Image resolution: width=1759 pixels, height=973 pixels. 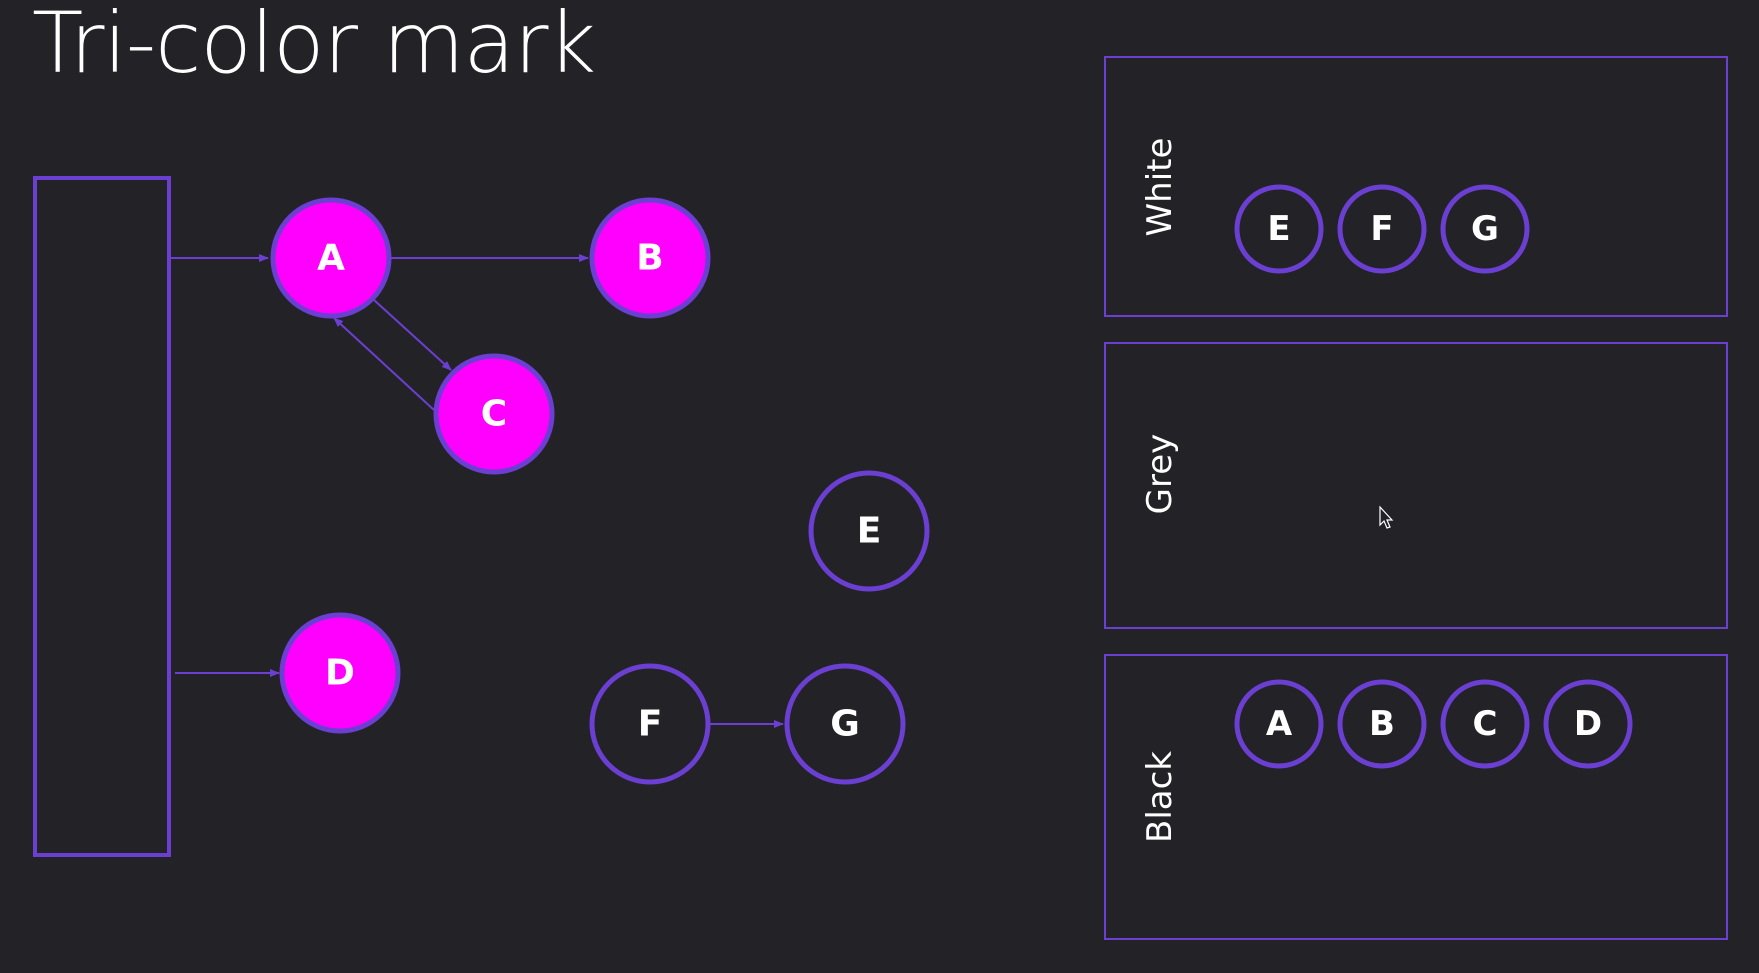 I want to click on node-label: A, so click(x=331, y=258).